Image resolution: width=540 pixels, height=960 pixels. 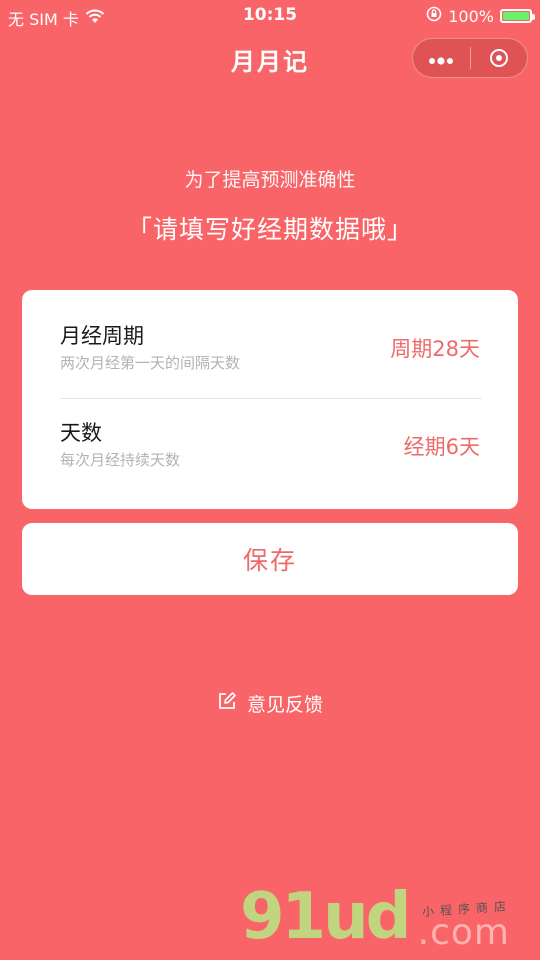 What do you see at coordinates (270, 451) in the screenshot?
I see `settings-row-duration: 天数 每次月经持续天数 经期6天` at bounding box center [270, 451].